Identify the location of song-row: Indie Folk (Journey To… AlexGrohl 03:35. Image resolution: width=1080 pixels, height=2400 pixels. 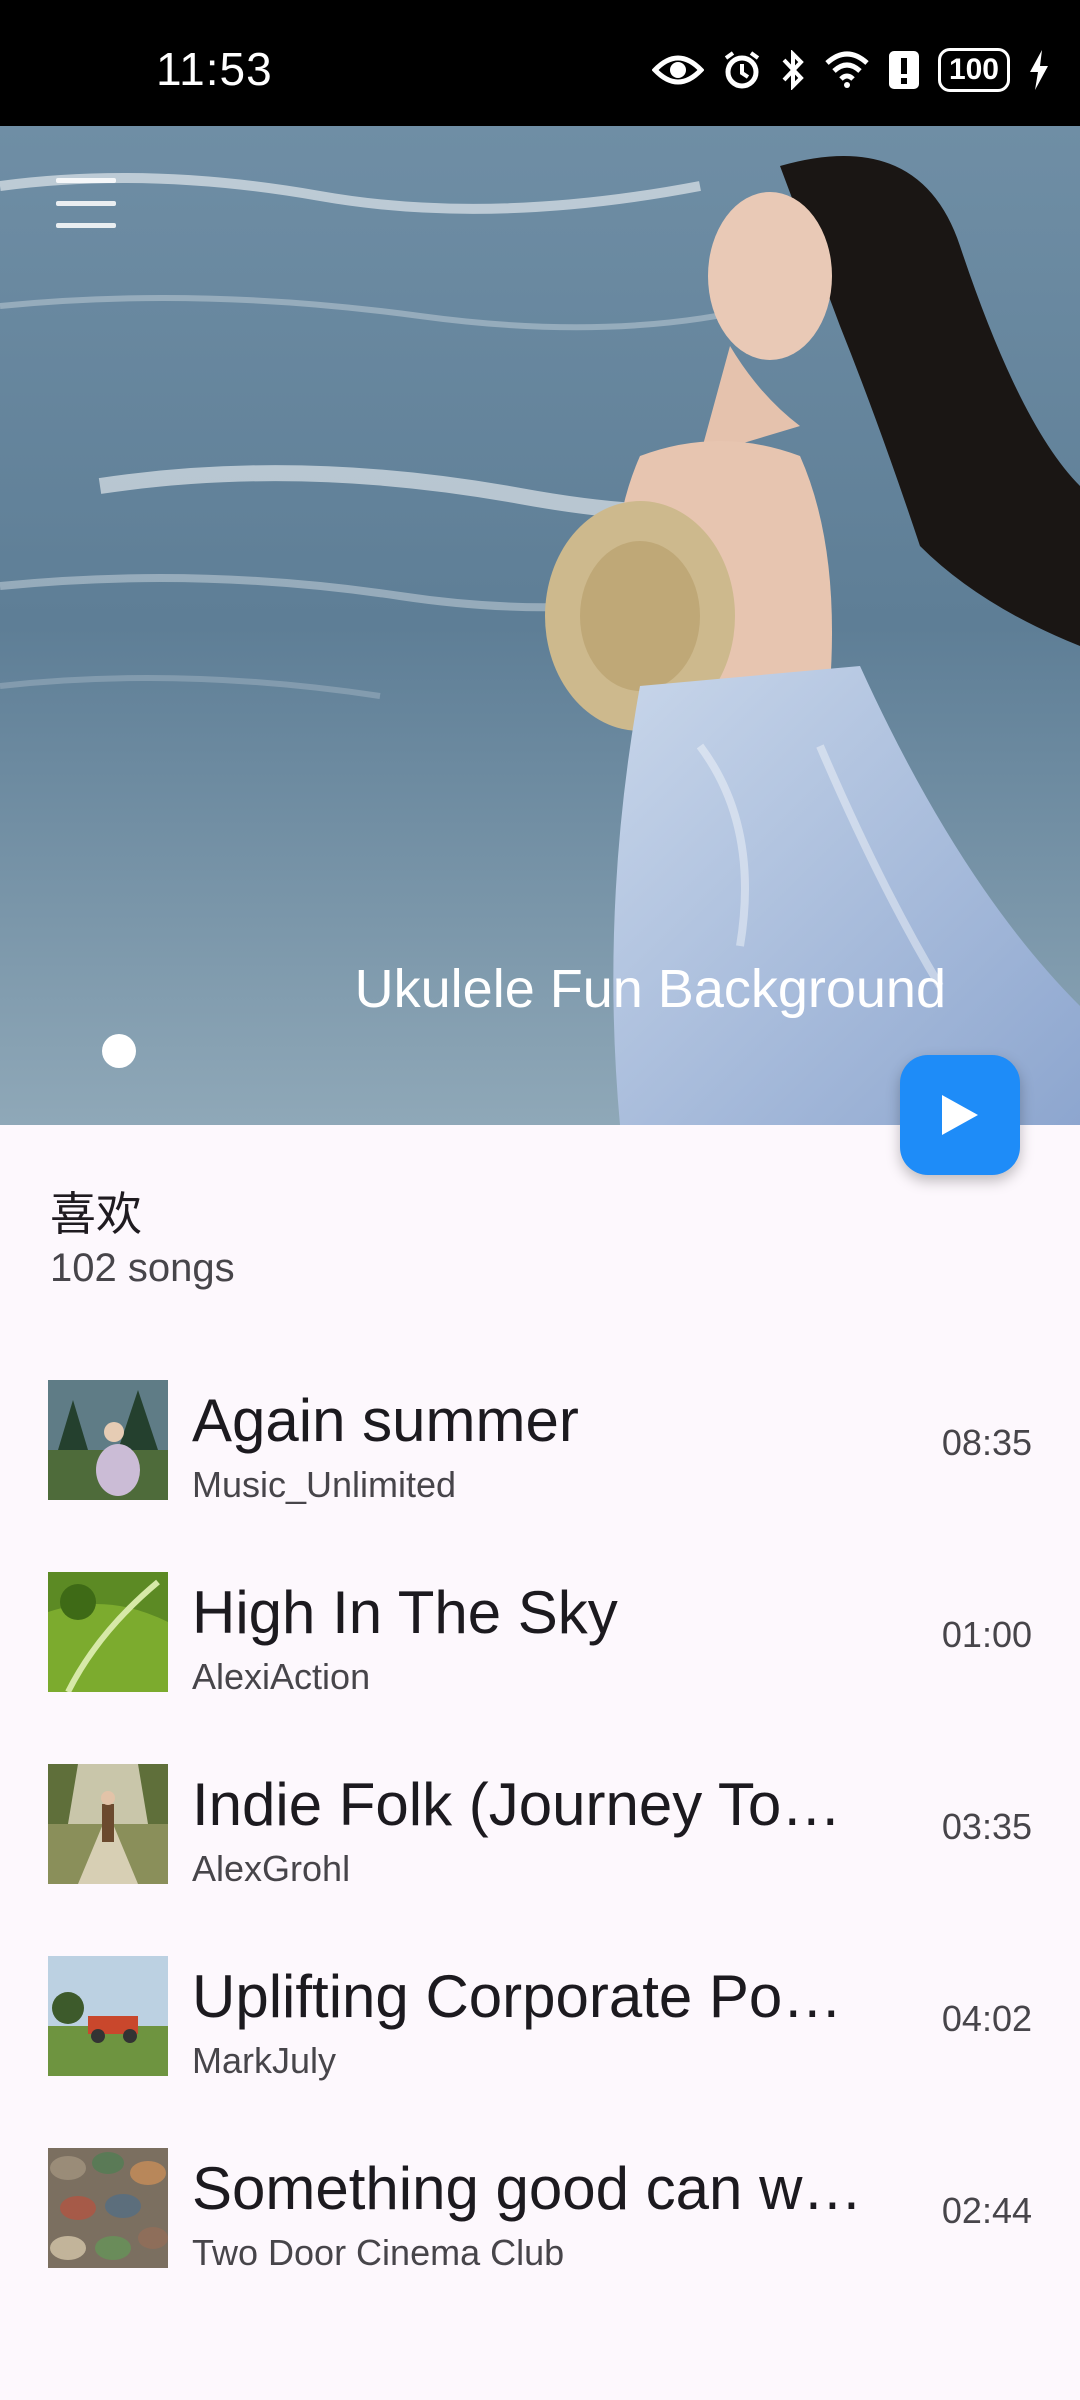
(540, 1850).